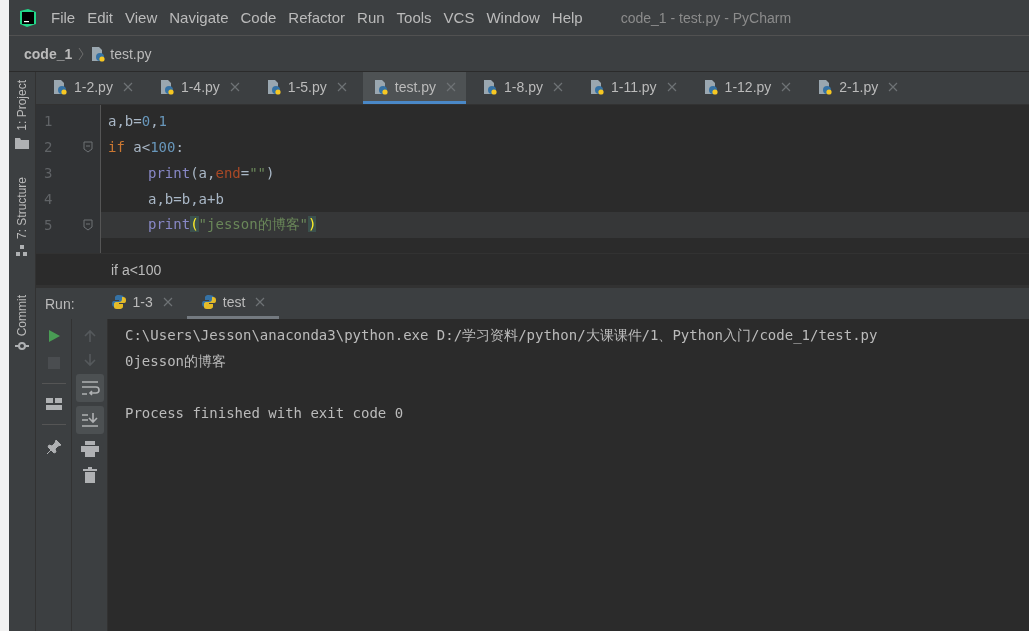 The height and width of the screenshot is (631, 1029). Describe the element at coordinates (306, 88) in the screenshot. I see `editor-tab: 1-5.py` at that location.